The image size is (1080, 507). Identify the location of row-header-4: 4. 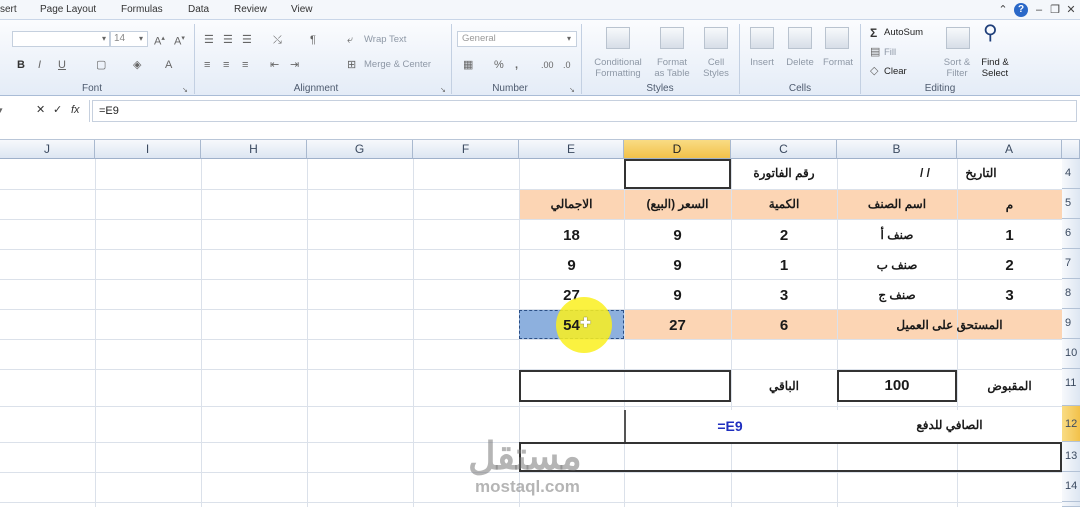
(1071, 174).